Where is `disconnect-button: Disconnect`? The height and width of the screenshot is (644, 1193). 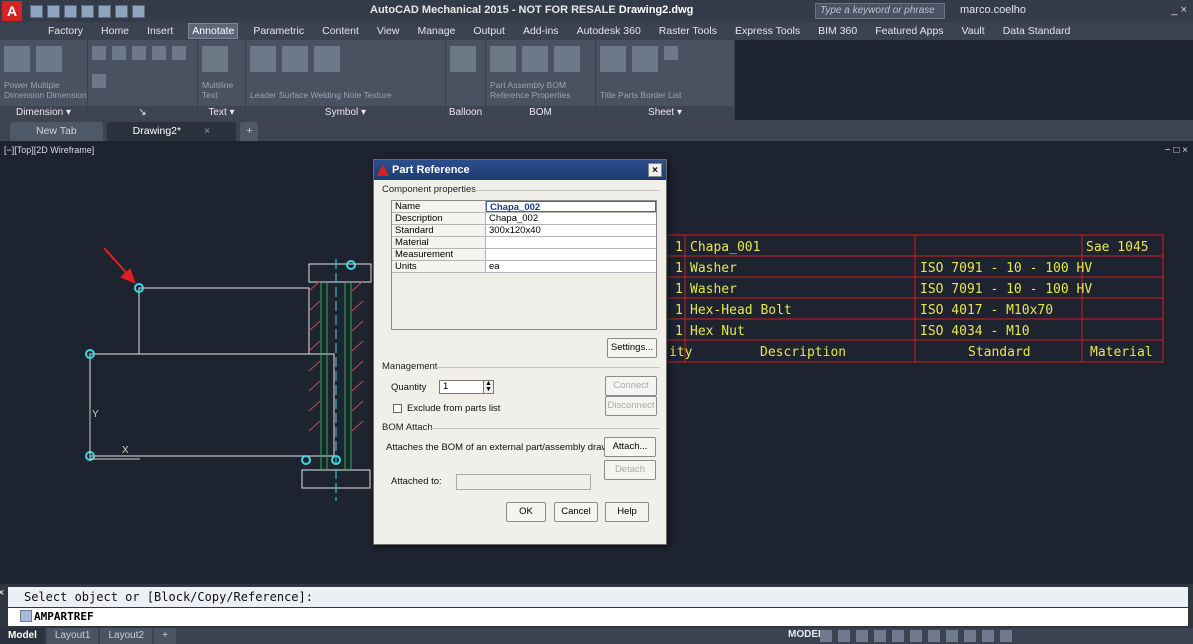
disconnect-button: Disconnect is located at coordinates (631, 406).